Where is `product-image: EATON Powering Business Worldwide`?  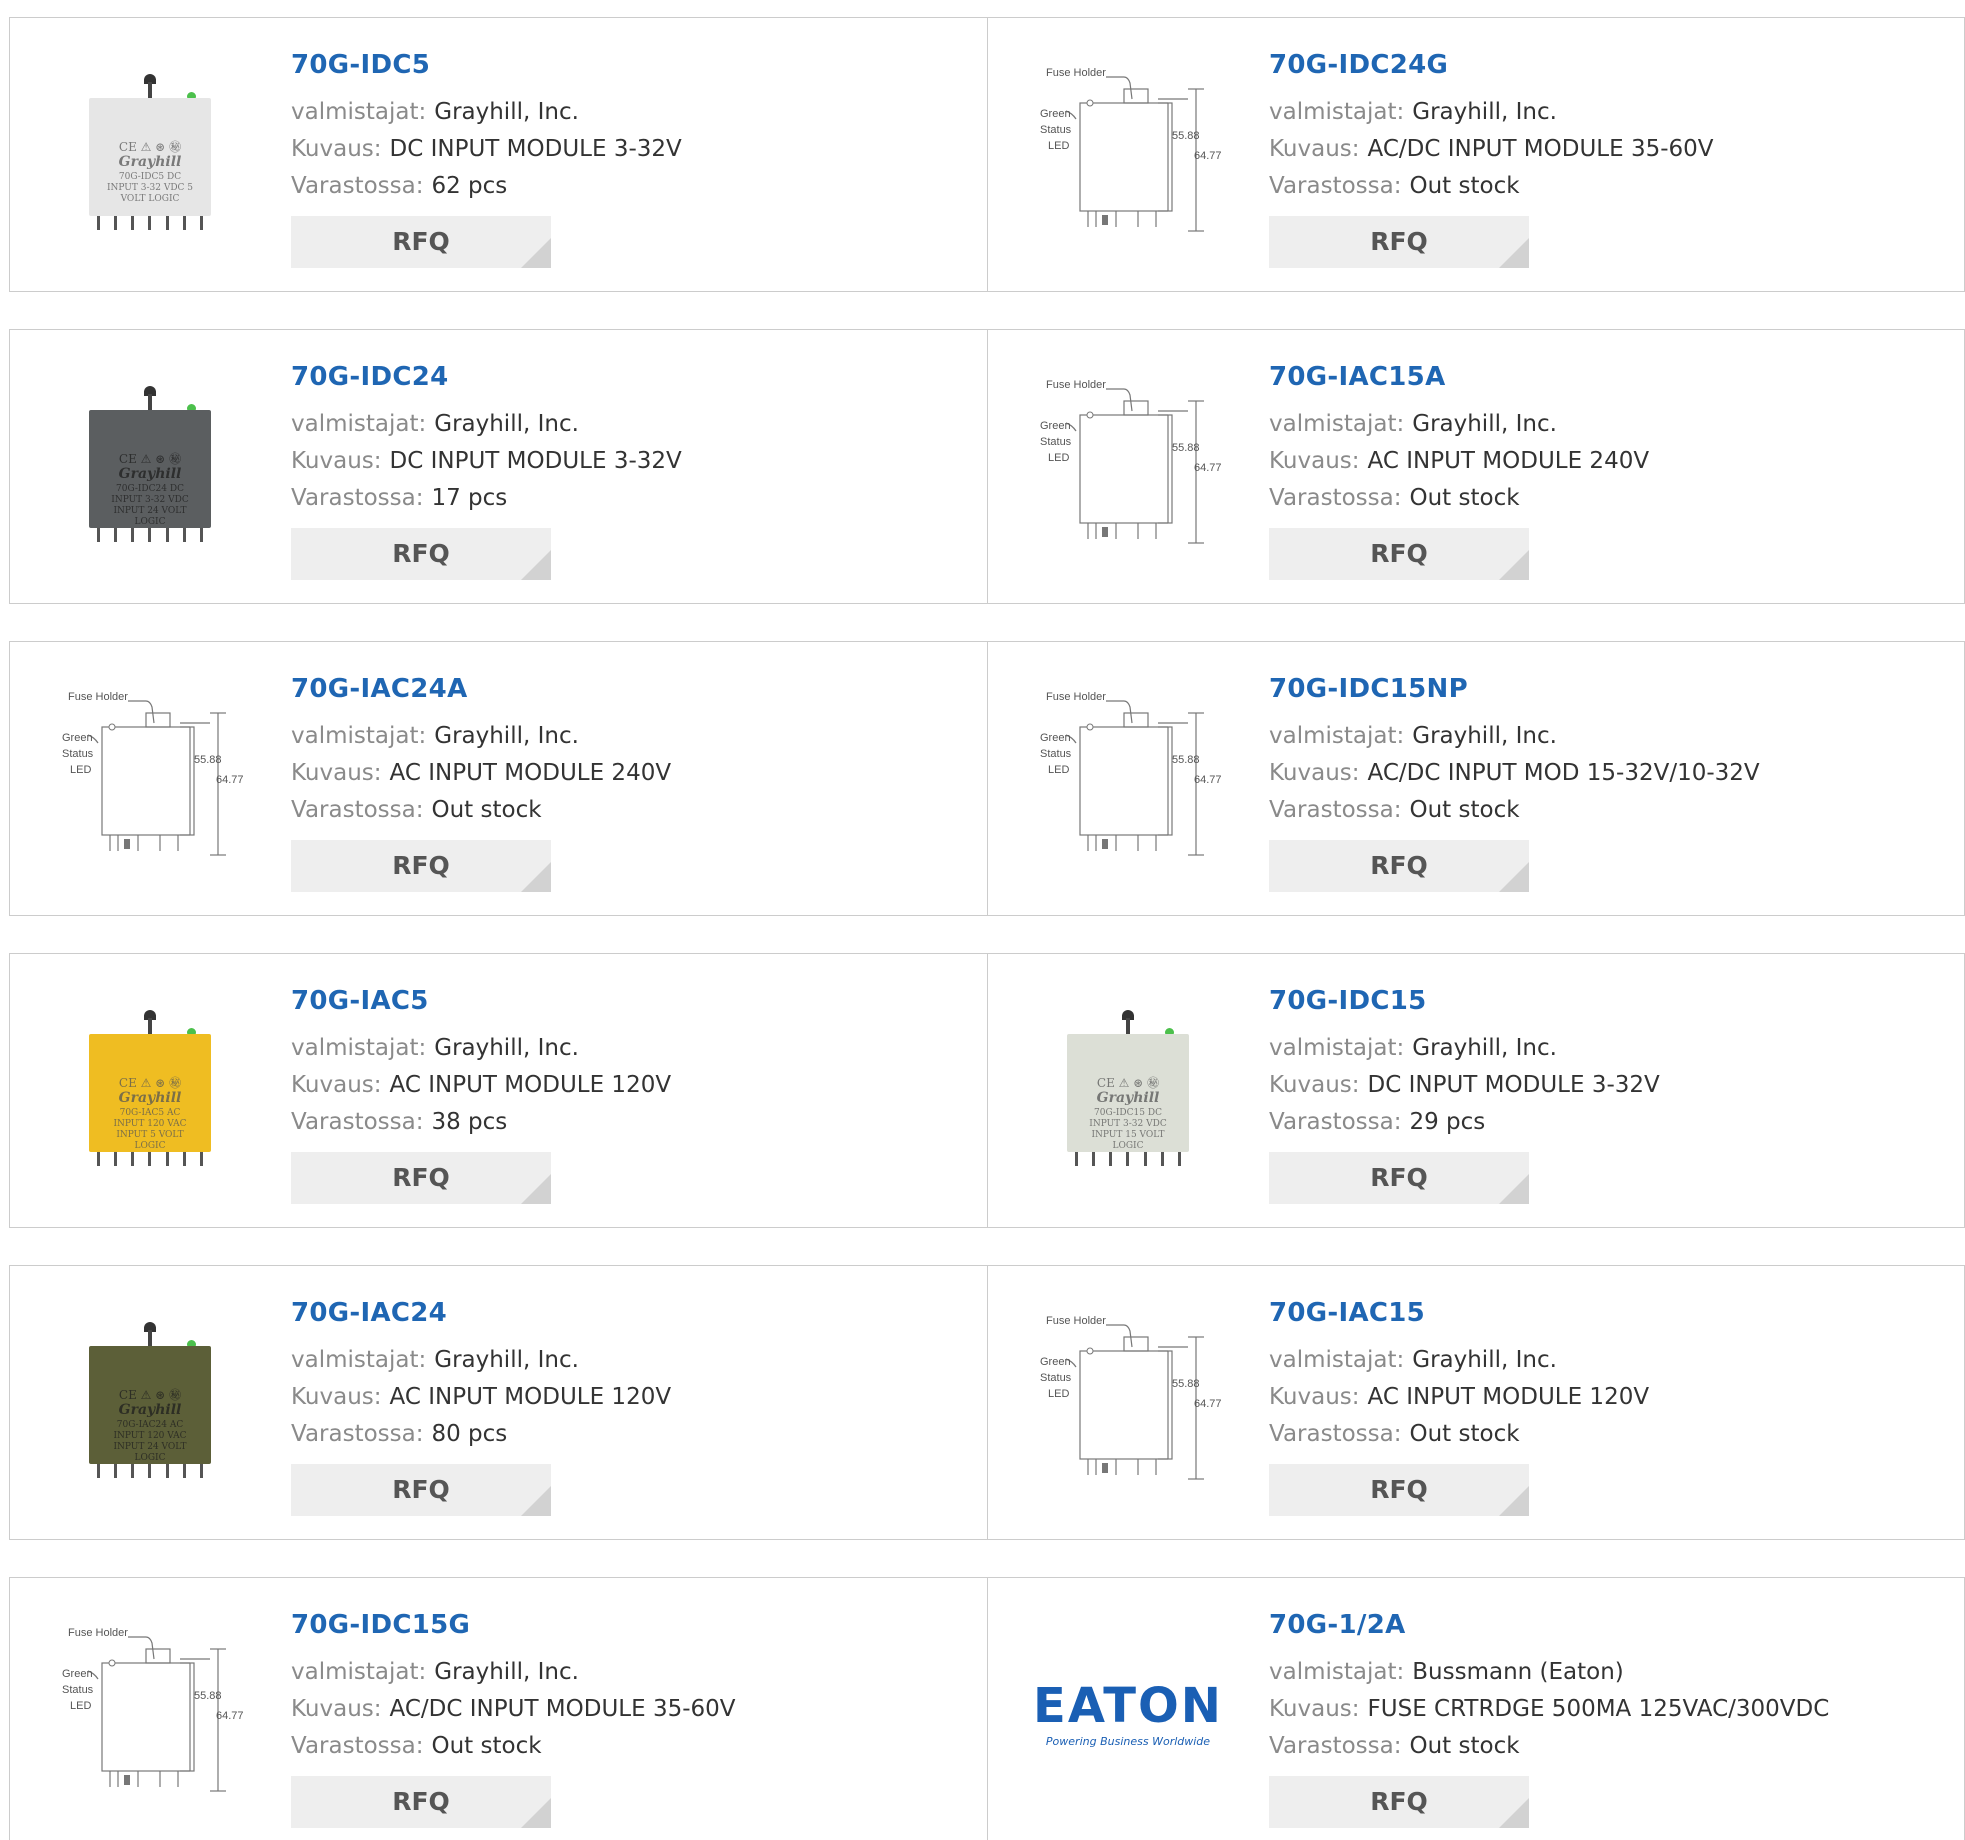 product-image: EATON Powering Business Worldwide is located at coordinates (1128, 1714).